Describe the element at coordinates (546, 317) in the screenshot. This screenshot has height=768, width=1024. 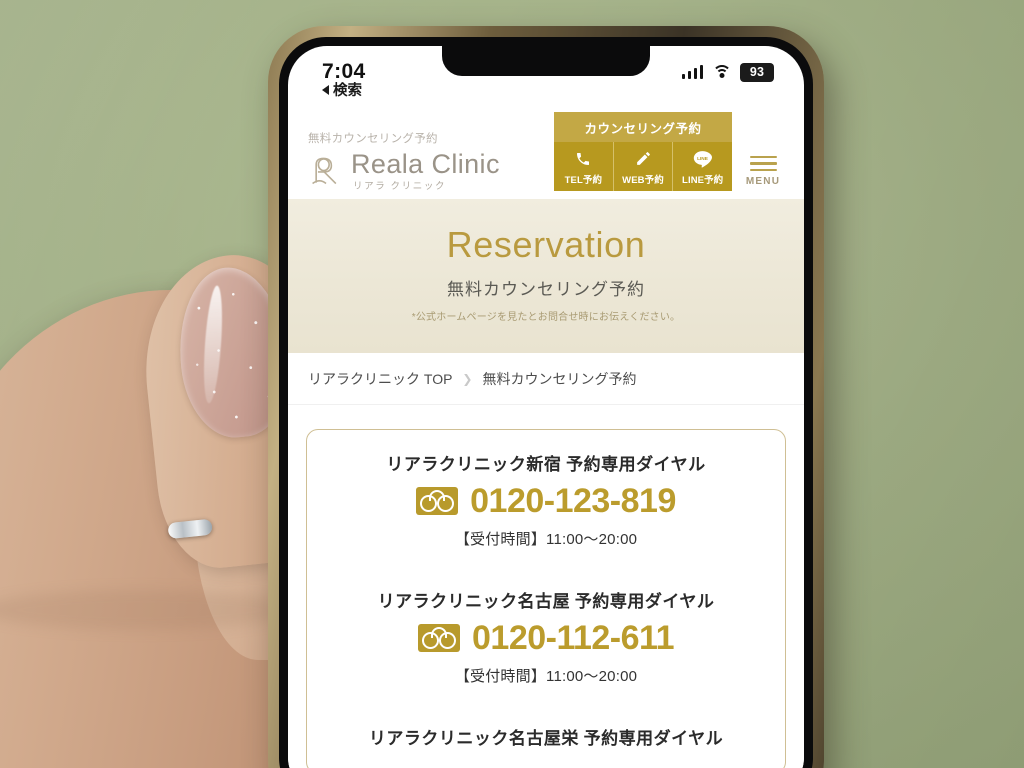
I see `page-note: *公式ホームページを見たとお問合せ時にお伝えください。` at that location.